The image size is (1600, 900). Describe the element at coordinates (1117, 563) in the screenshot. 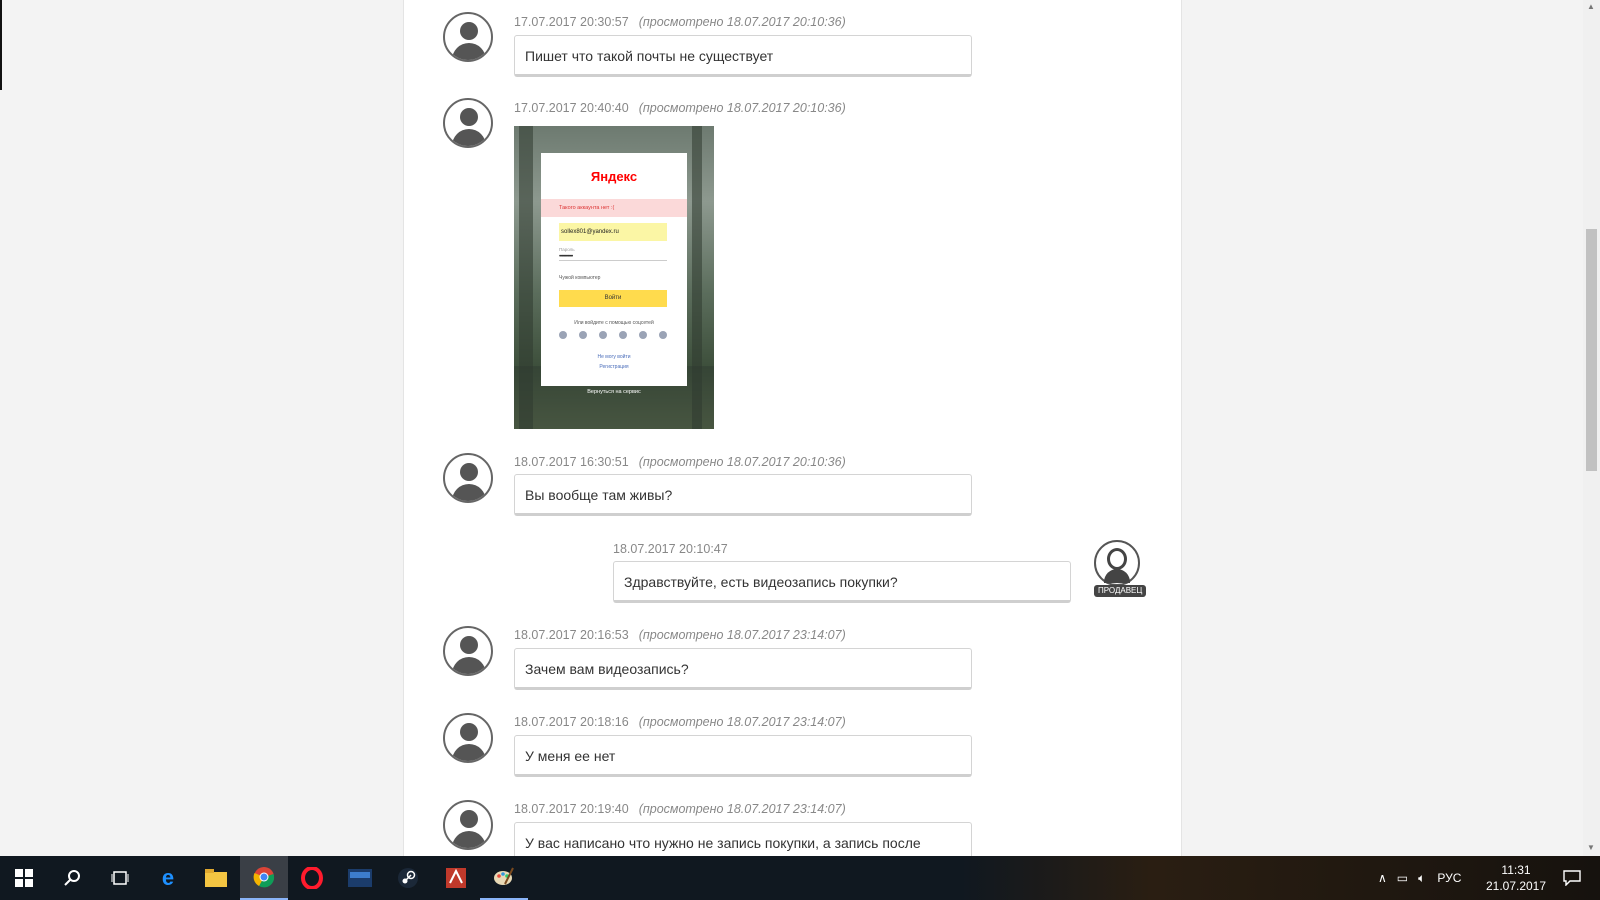

I see `seller-avatar` at that location.